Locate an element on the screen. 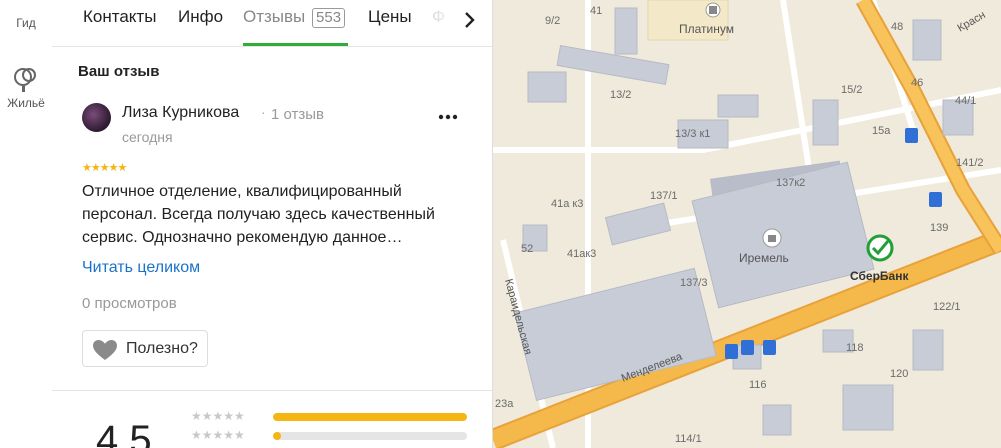 The image size is (1001, 448). shopping-icon is located at coordinates (772, 238).